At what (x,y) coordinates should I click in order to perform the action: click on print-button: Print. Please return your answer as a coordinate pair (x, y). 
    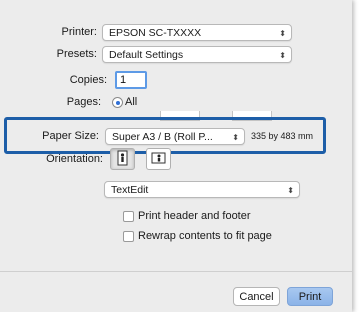
    Looking at the image, I should click on (310, 296).